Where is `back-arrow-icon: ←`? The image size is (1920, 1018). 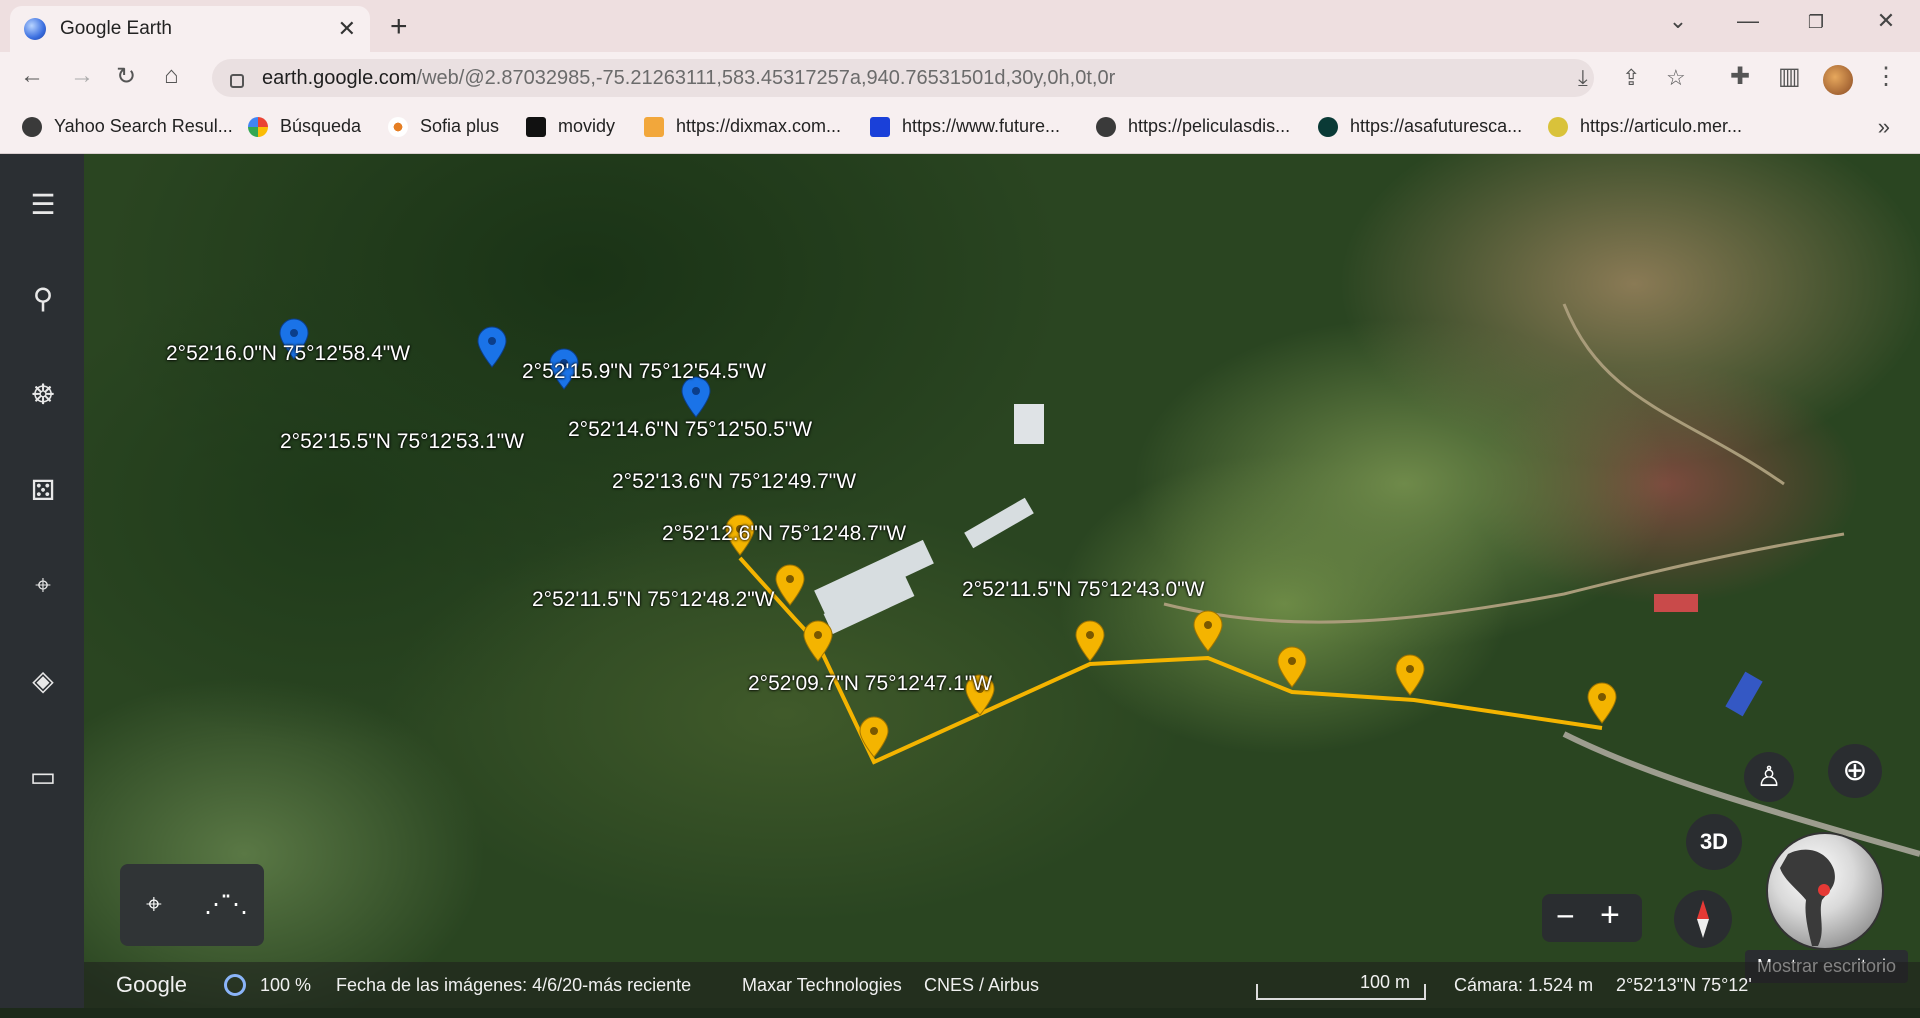 back-arrow-icon: ← is located at coordinates (32, 76).